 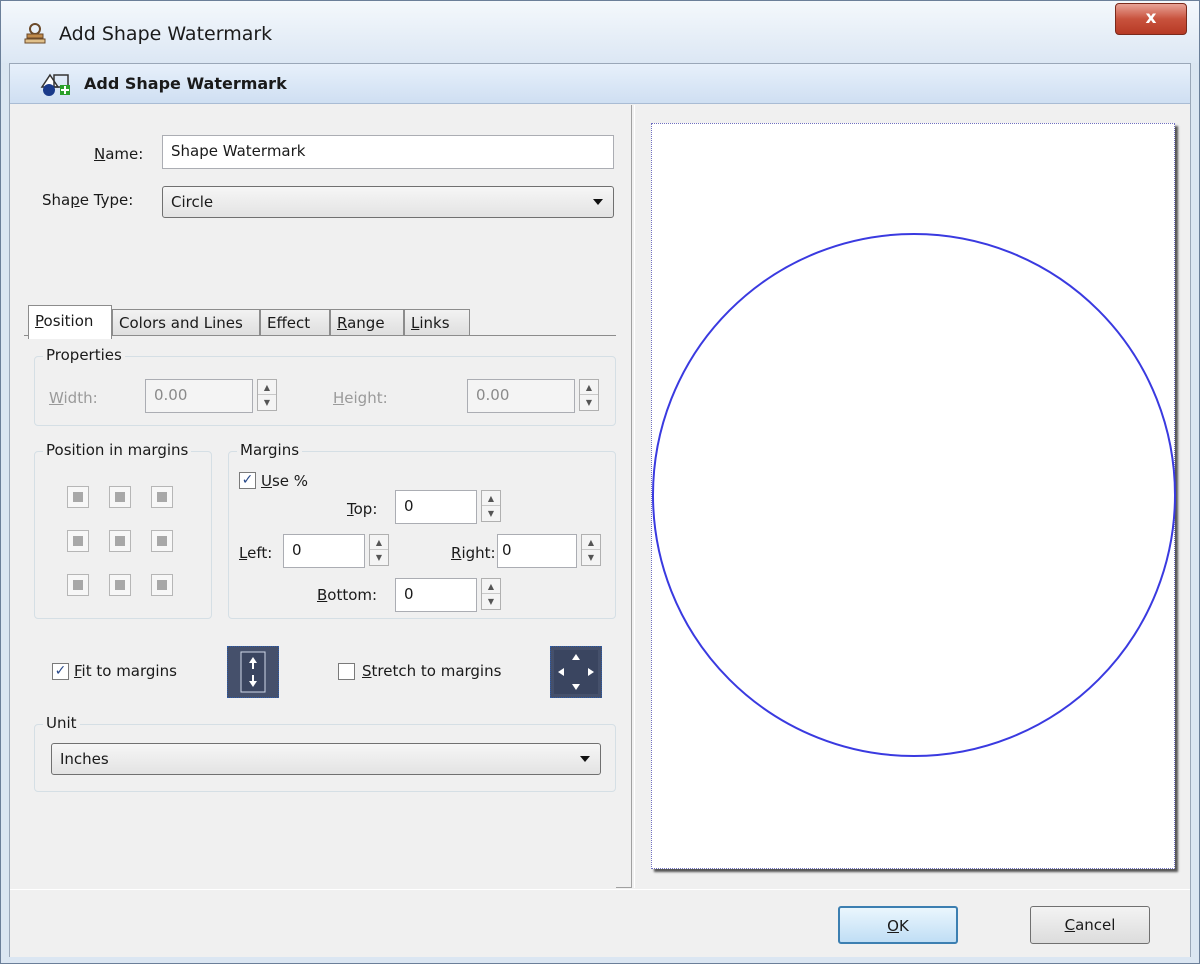 I want to click on position-bottom-right, so click(x=162, y=585).